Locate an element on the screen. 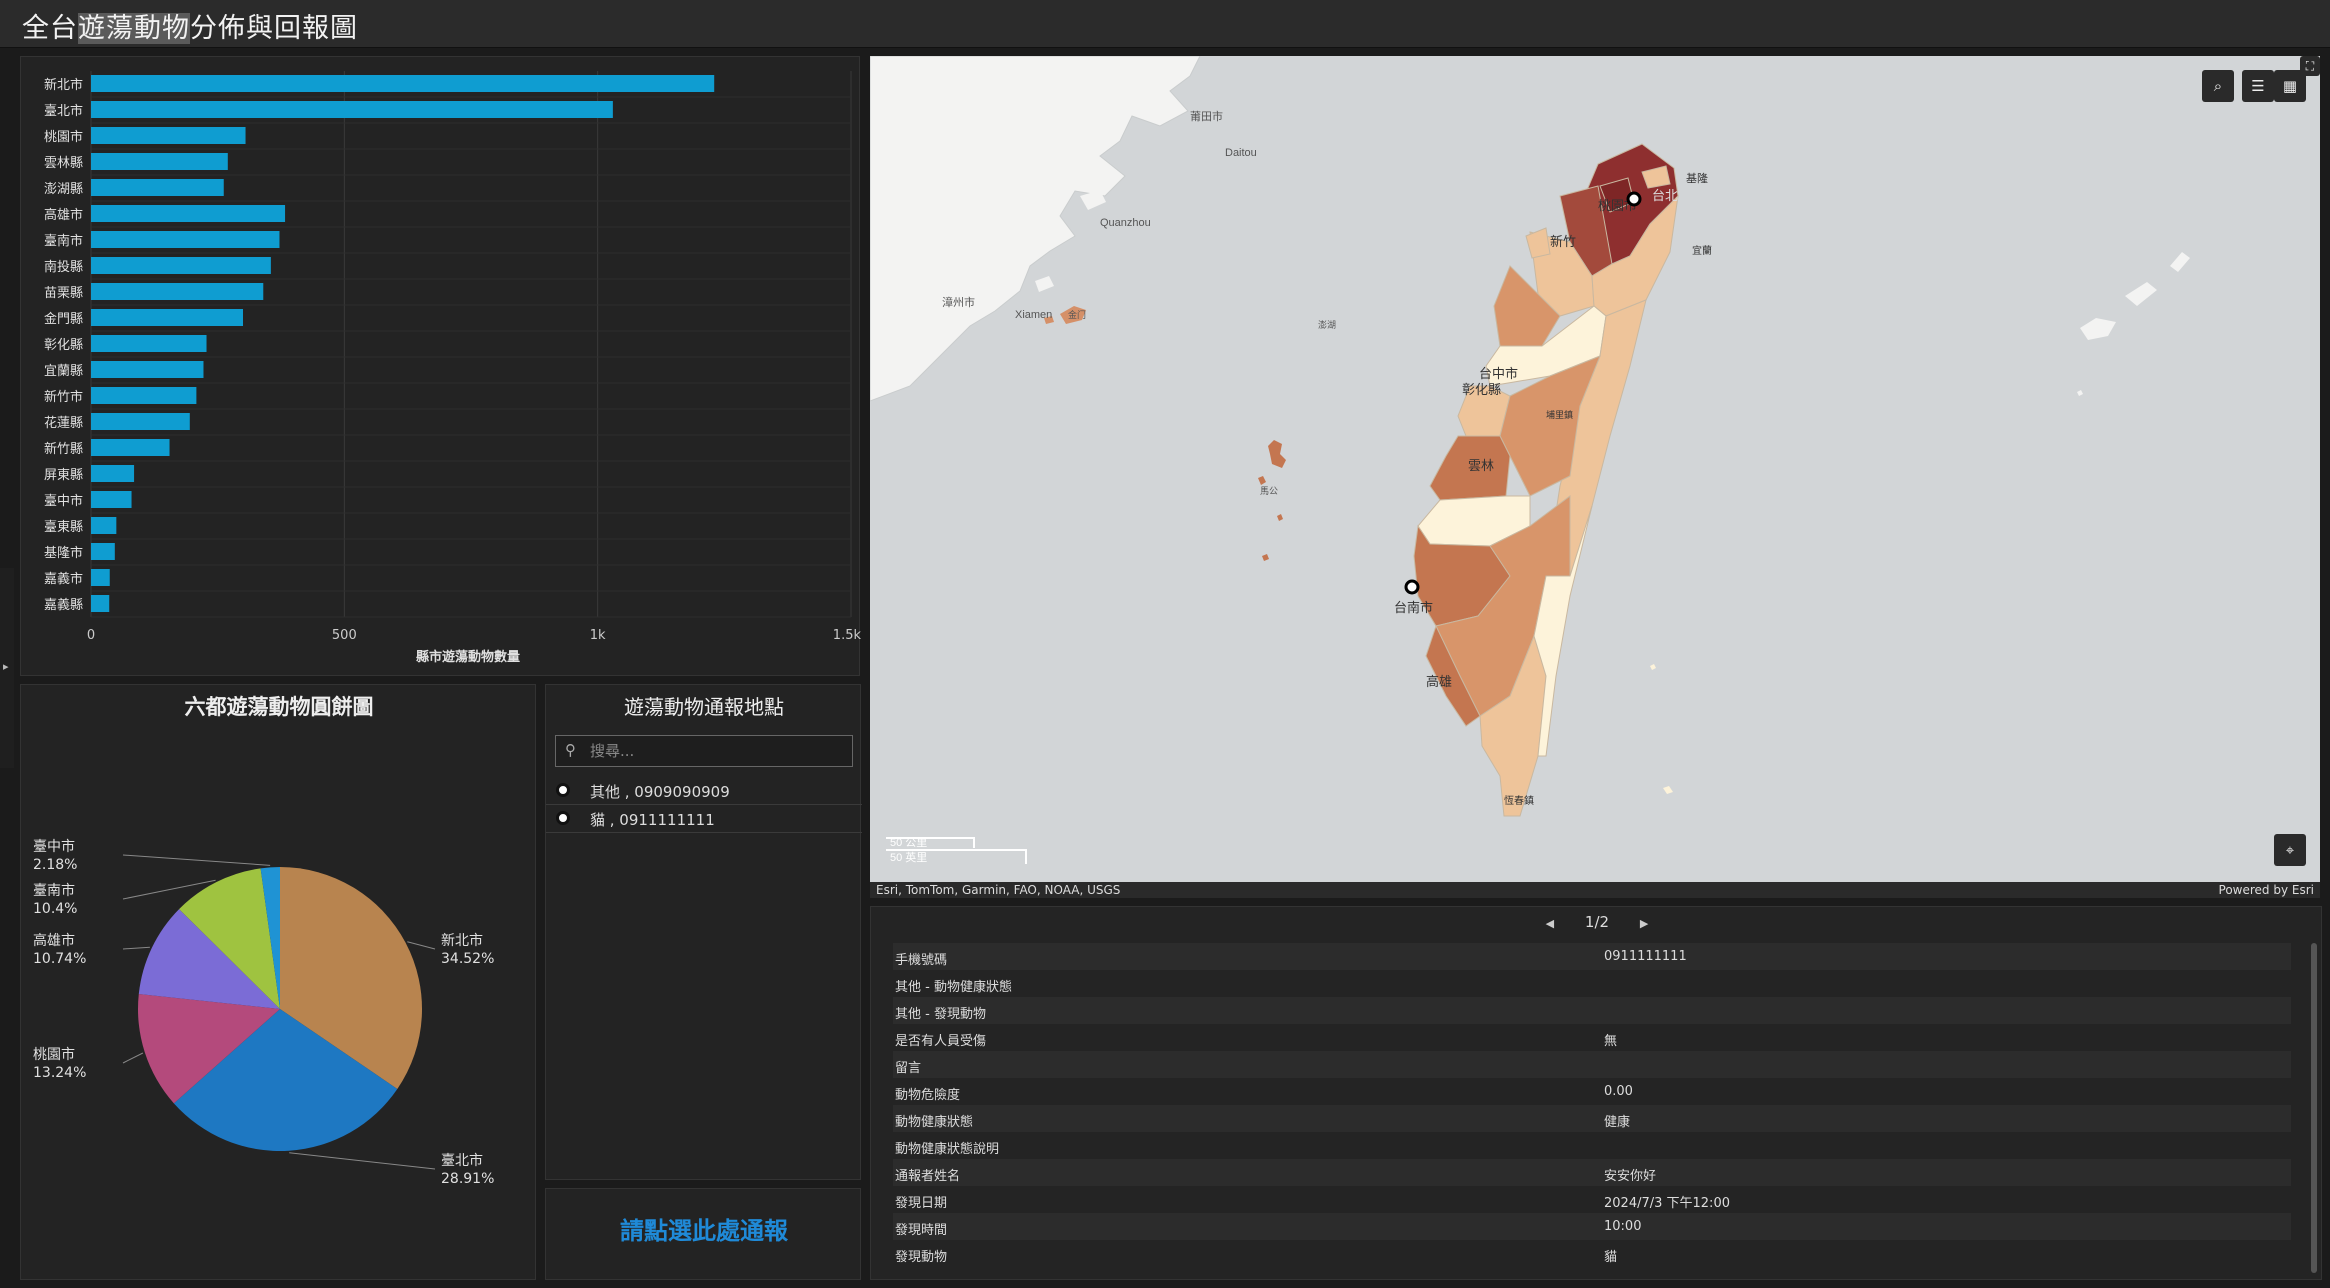  attribute-row: 發現動物 貓 is located at coordinates (1592, 1253).